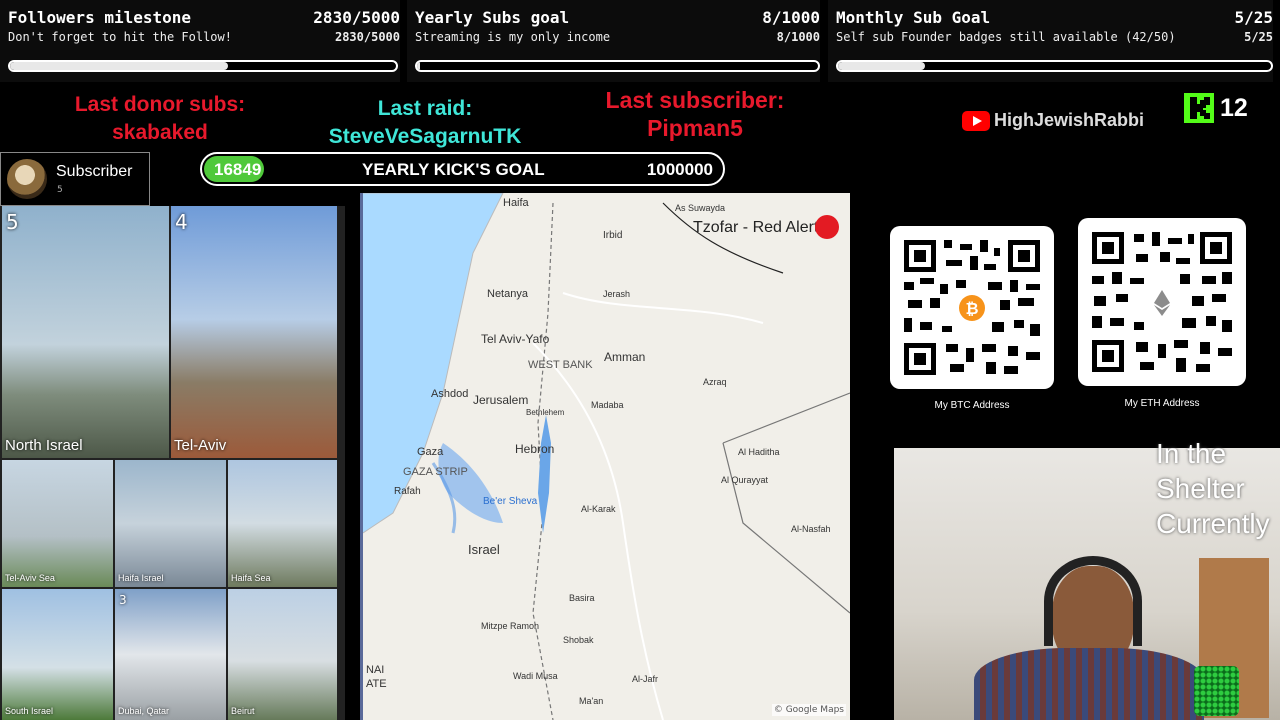 The image size is (1280, 720). Describe the element at coordinates (913, 17) in the screenshot. I see `goal-title: Monthly Sub Goal` at that location.